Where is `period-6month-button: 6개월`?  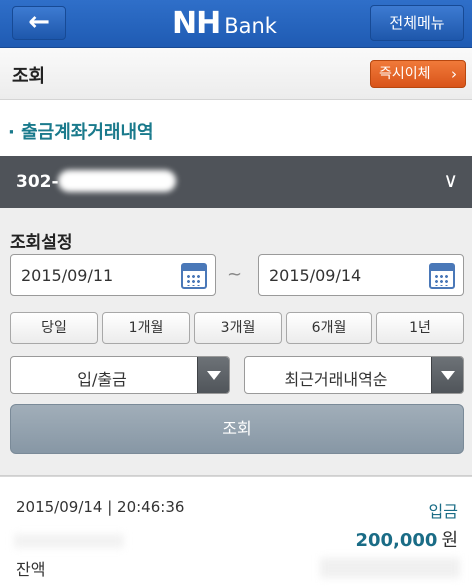
period-6month-button: 6개월 is located at coordinates (329, 328).